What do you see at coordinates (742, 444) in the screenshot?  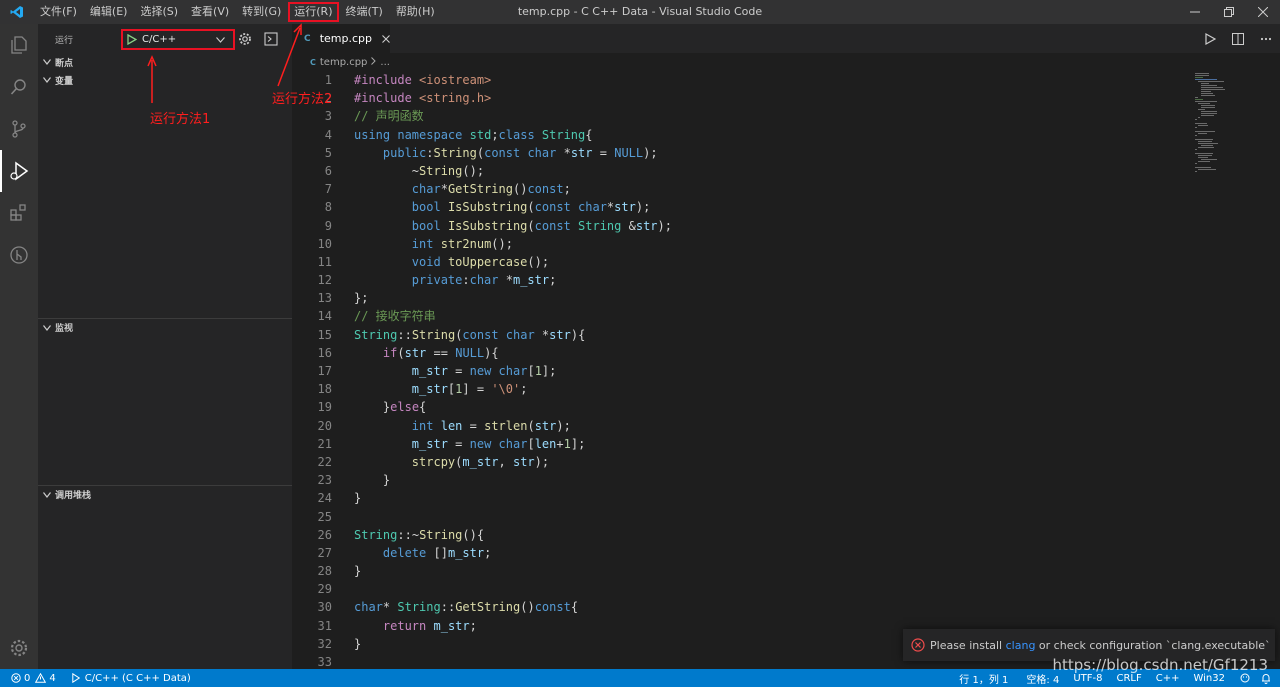 I see `code-line: 21 m_str = new char[len+1];` at bounding box center [742, 444].